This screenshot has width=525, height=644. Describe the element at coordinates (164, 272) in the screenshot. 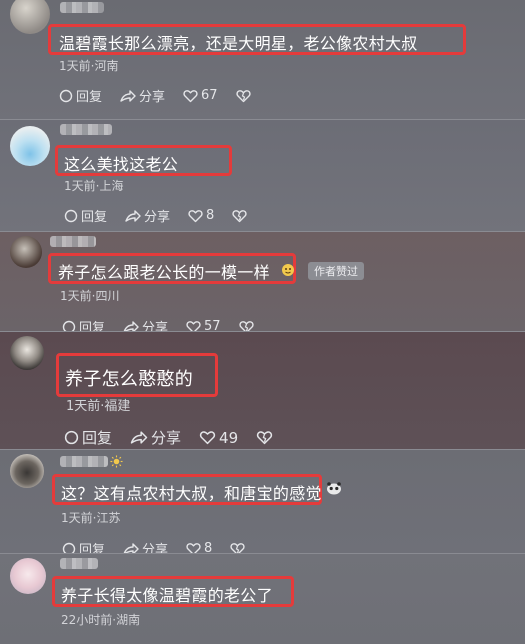

I see `comment-text: 养子怎么跟老公长的一模一样` at that location.